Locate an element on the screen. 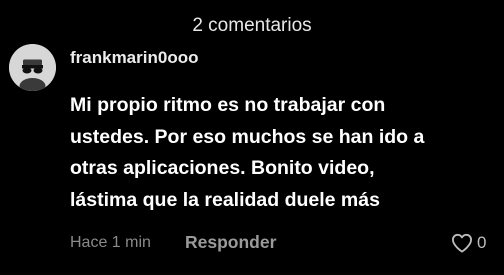 The height and width of the screenshot is (275, 504). avatar is located at coordinates (32, 67).